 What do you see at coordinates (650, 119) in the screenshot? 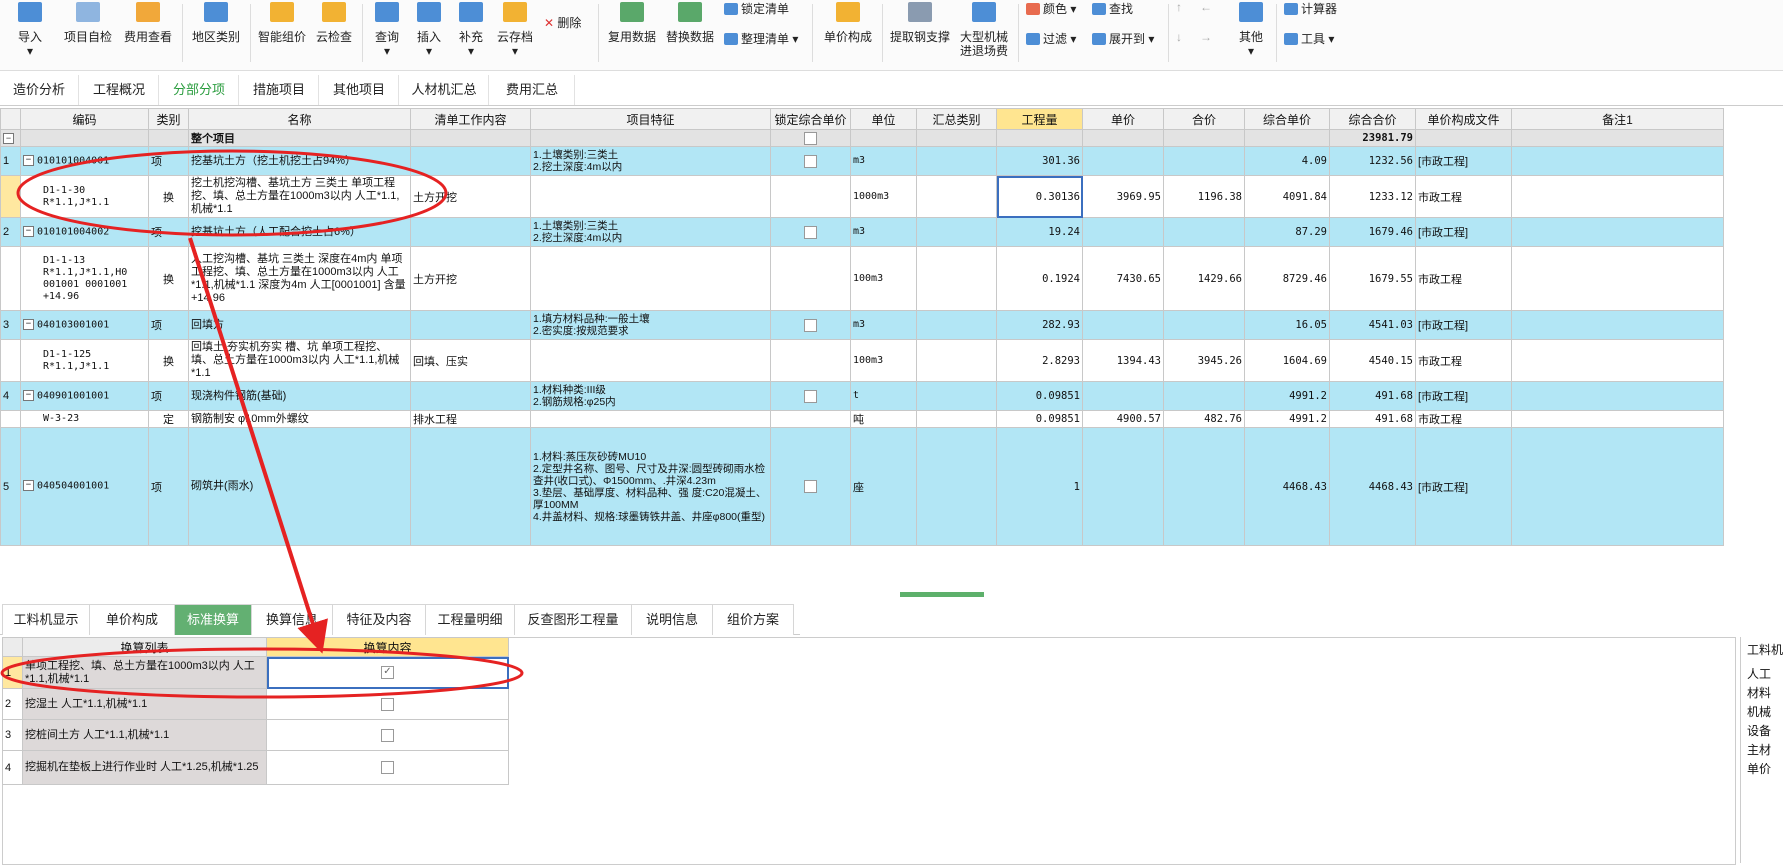
I see `col-header: 项目特征` at bounding box center [650, 119].